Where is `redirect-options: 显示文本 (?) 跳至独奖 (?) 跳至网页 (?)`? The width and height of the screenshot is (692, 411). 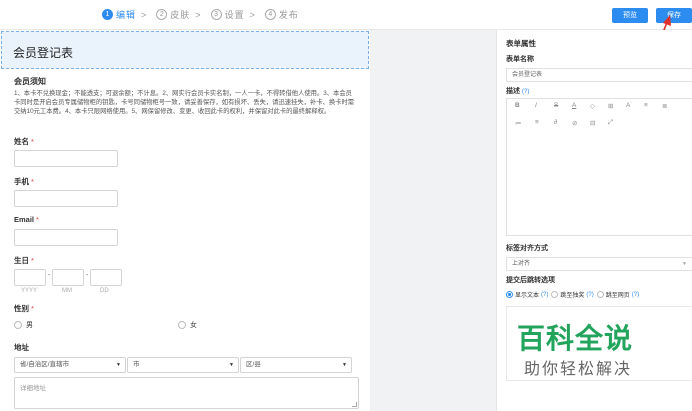
redirect-options: 显示文本 (?) 跳至独奖 (?) 跳至网页 (?) is located at coordinates (574, 294).